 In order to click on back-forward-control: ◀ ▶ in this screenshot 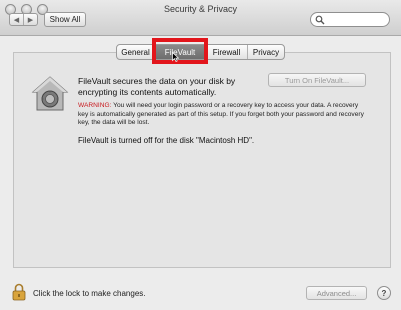, I will do `click(23, 19)`.